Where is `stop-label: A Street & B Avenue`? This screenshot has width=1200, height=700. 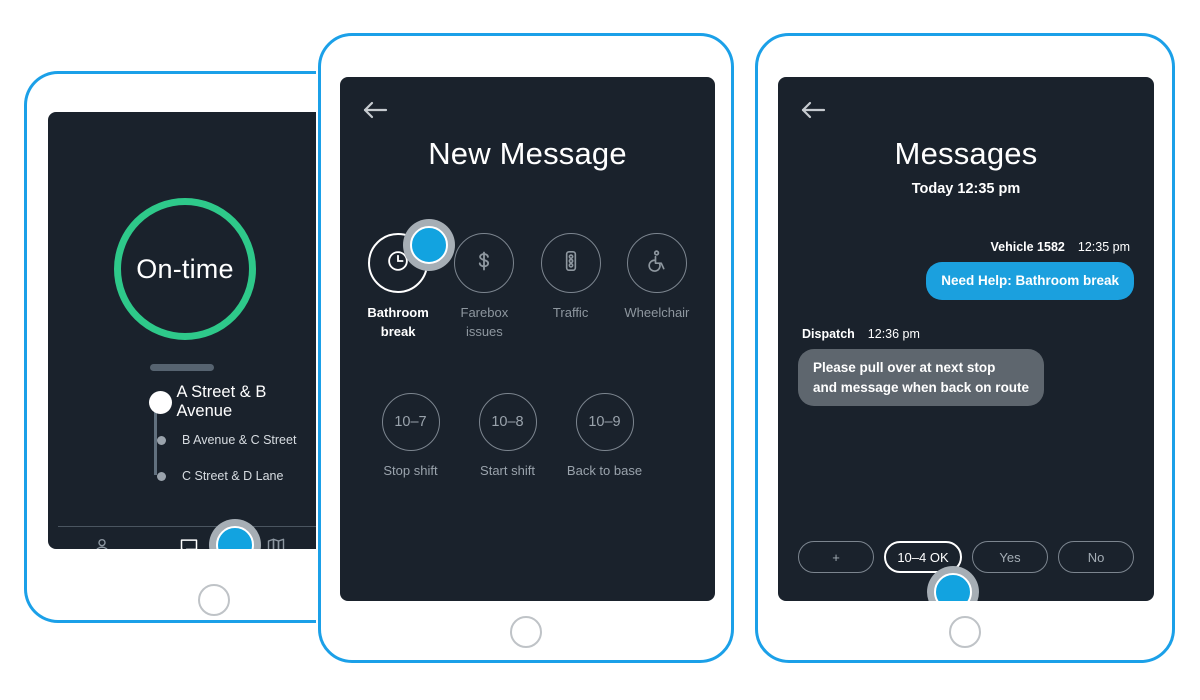
stop-label: A Street & B Avenue is located at coordinates (221, 401).